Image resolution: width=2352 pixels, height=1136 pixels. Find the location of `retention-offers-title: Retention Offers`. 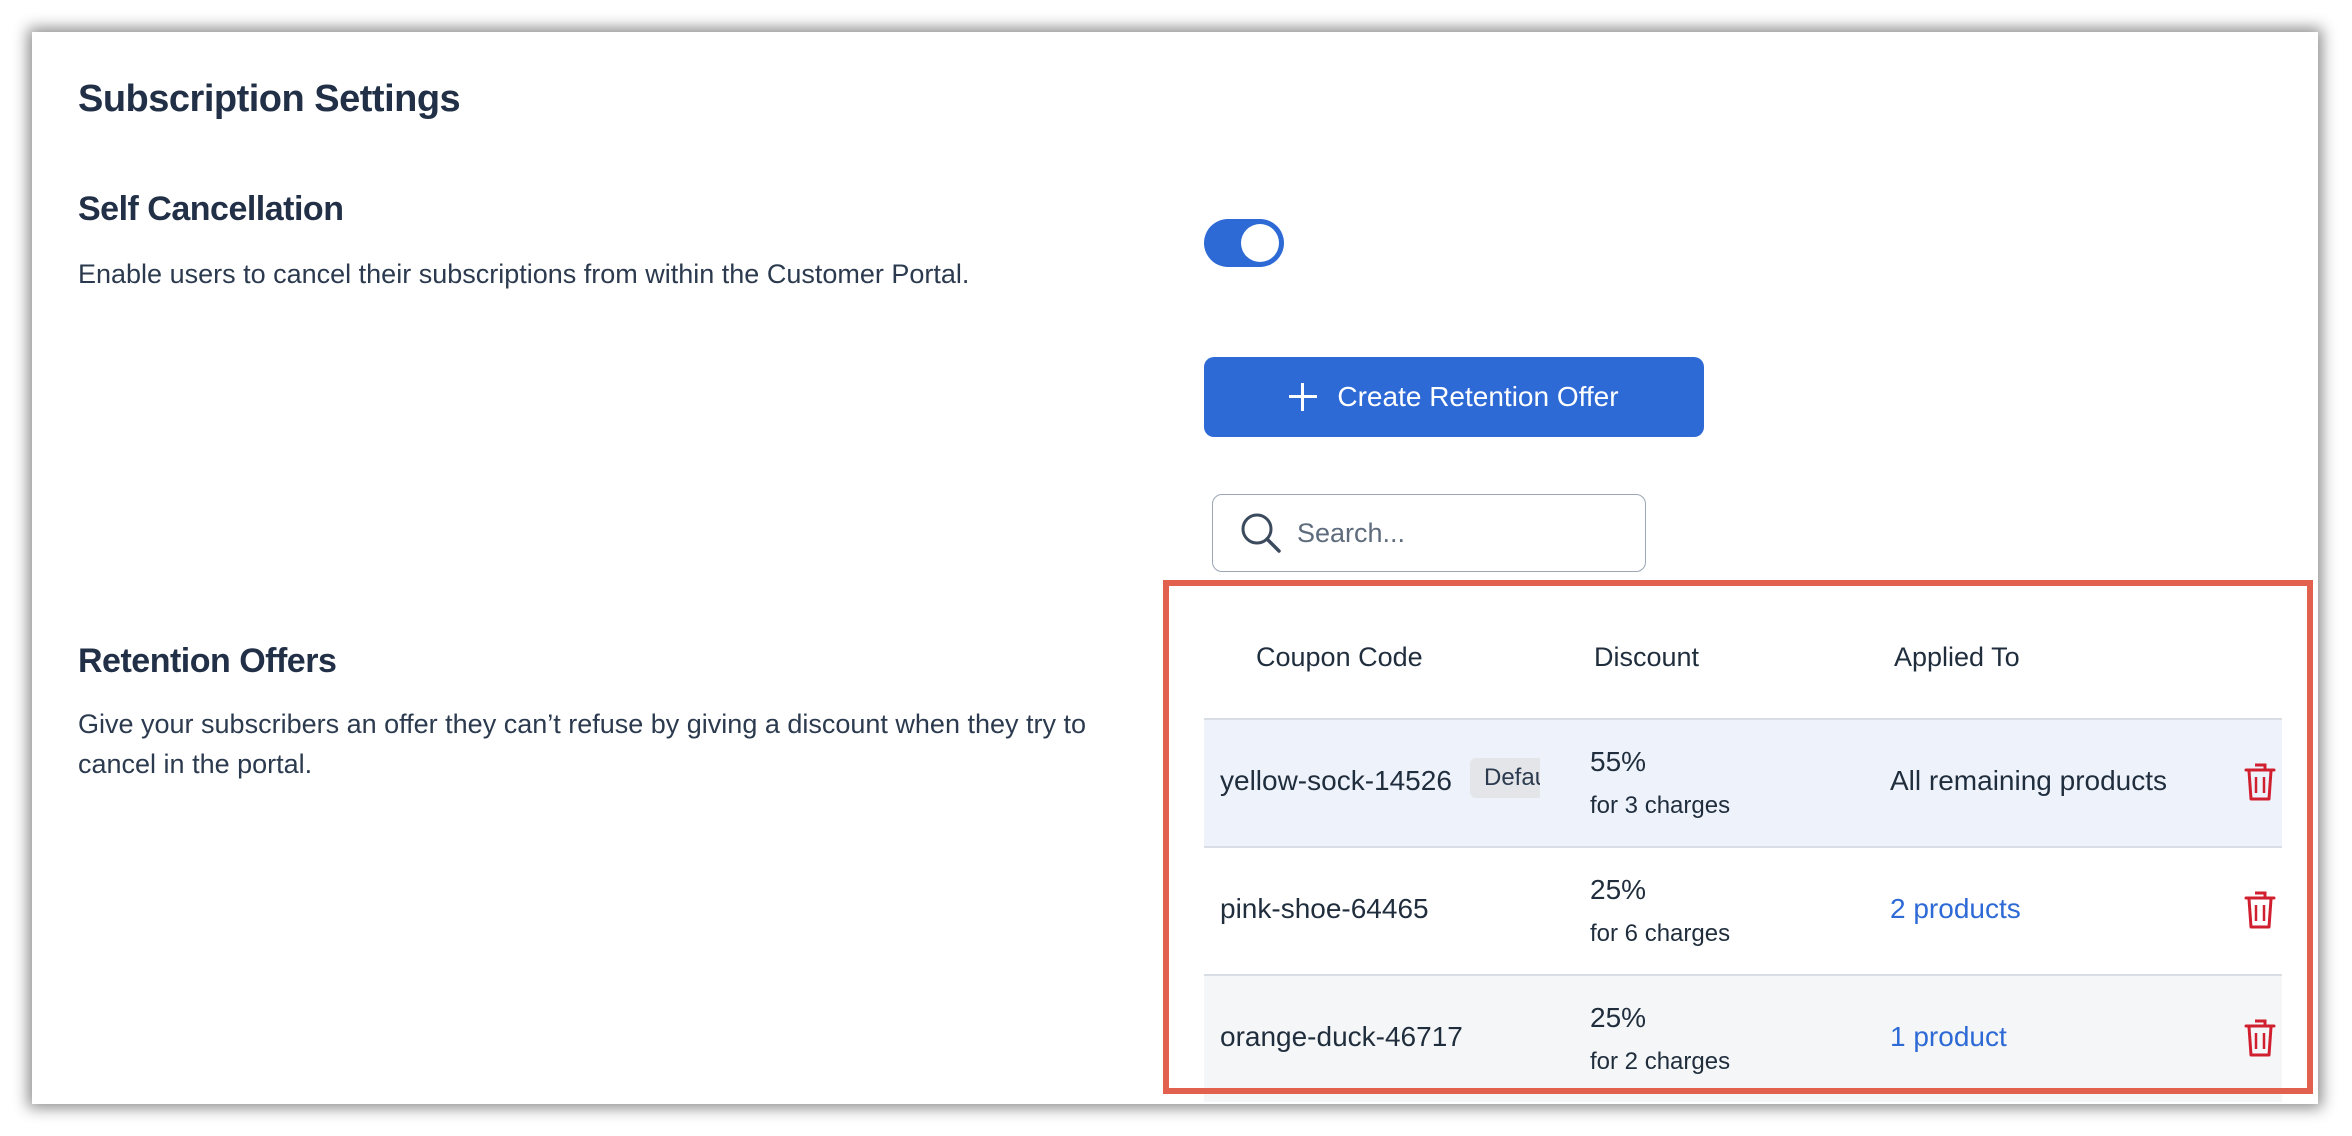

retention-offers-title: Retention Offers is located at coordinates (207, 661).